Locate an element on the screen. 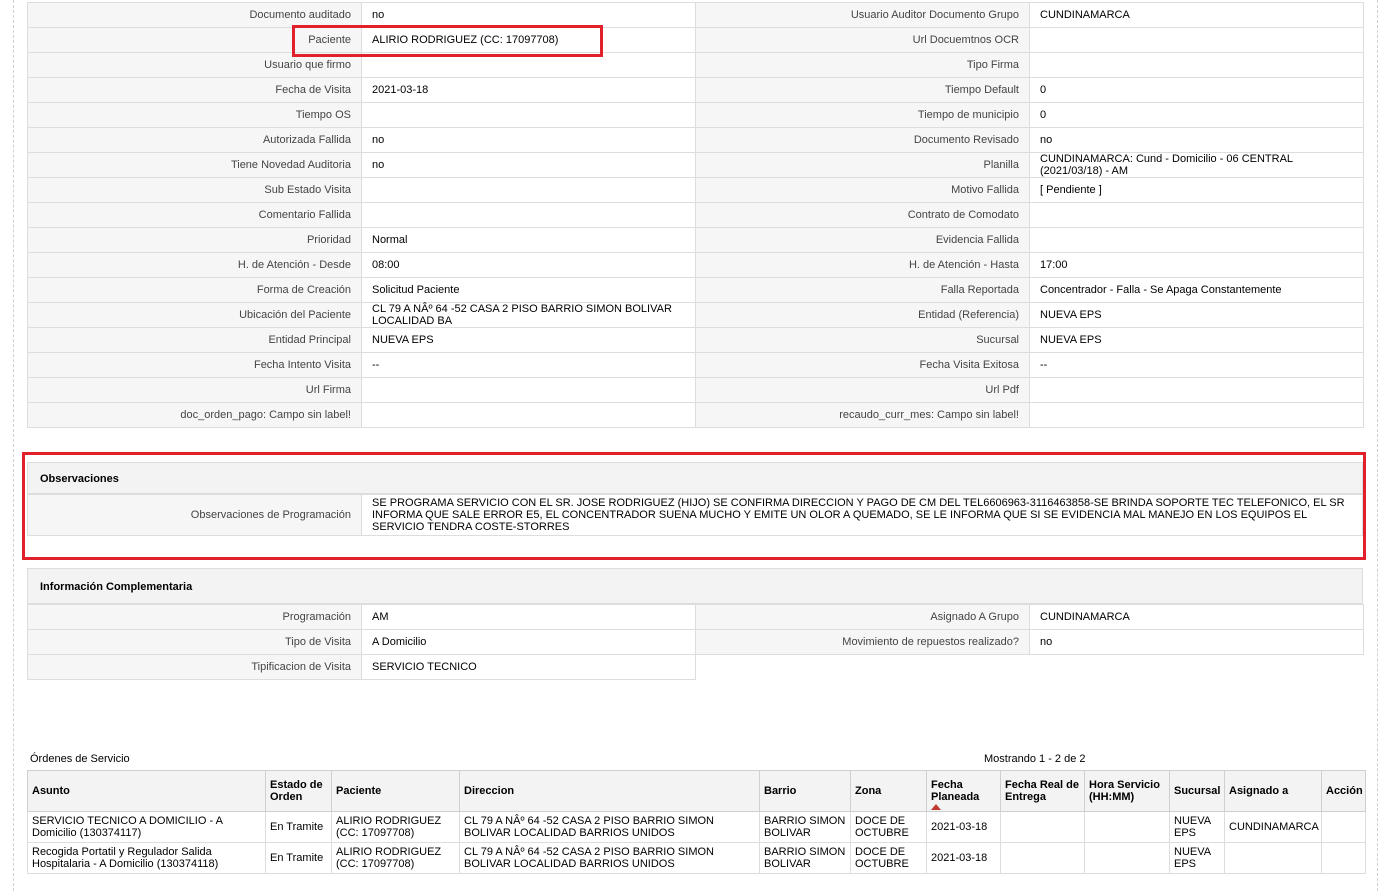 This screenshot has width=1382, height=891. col-header-fecha-planeada: Fecha Planeada is located at coordinates (963, 791).